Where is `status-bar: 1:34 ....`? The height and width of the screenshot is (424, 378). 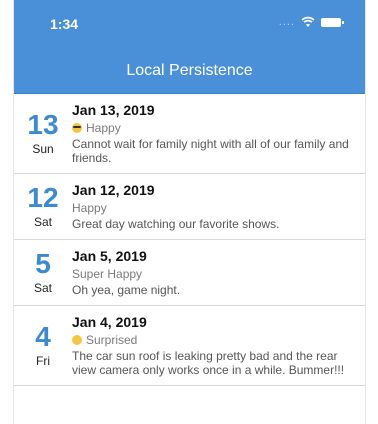
status-bar: 1:34 .... is located at coordinates (189, 24).